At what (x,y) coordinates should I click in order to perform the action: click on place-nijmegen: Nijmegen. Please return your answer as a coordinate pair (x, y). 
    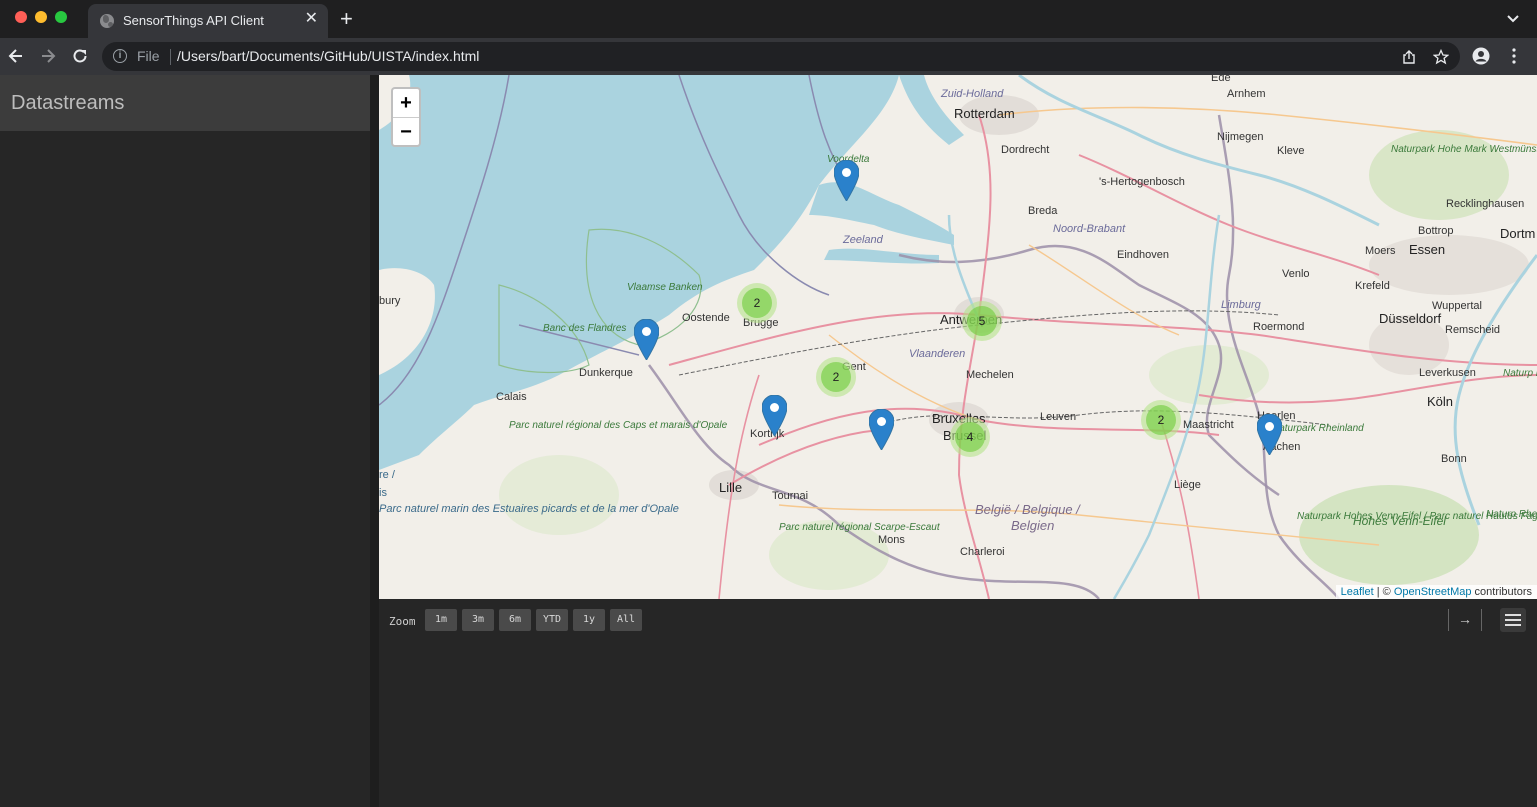
    Looking at the image, I should click on (1240, 137).